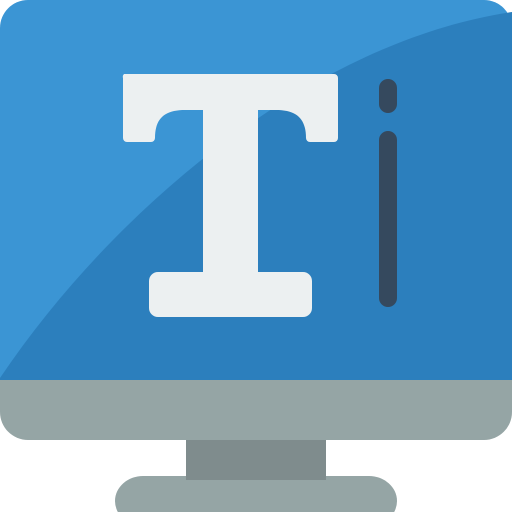 Image resolution: width=512 pixels, height=512 pixels. I want to click on monitor-bezel, so click(256, 405).